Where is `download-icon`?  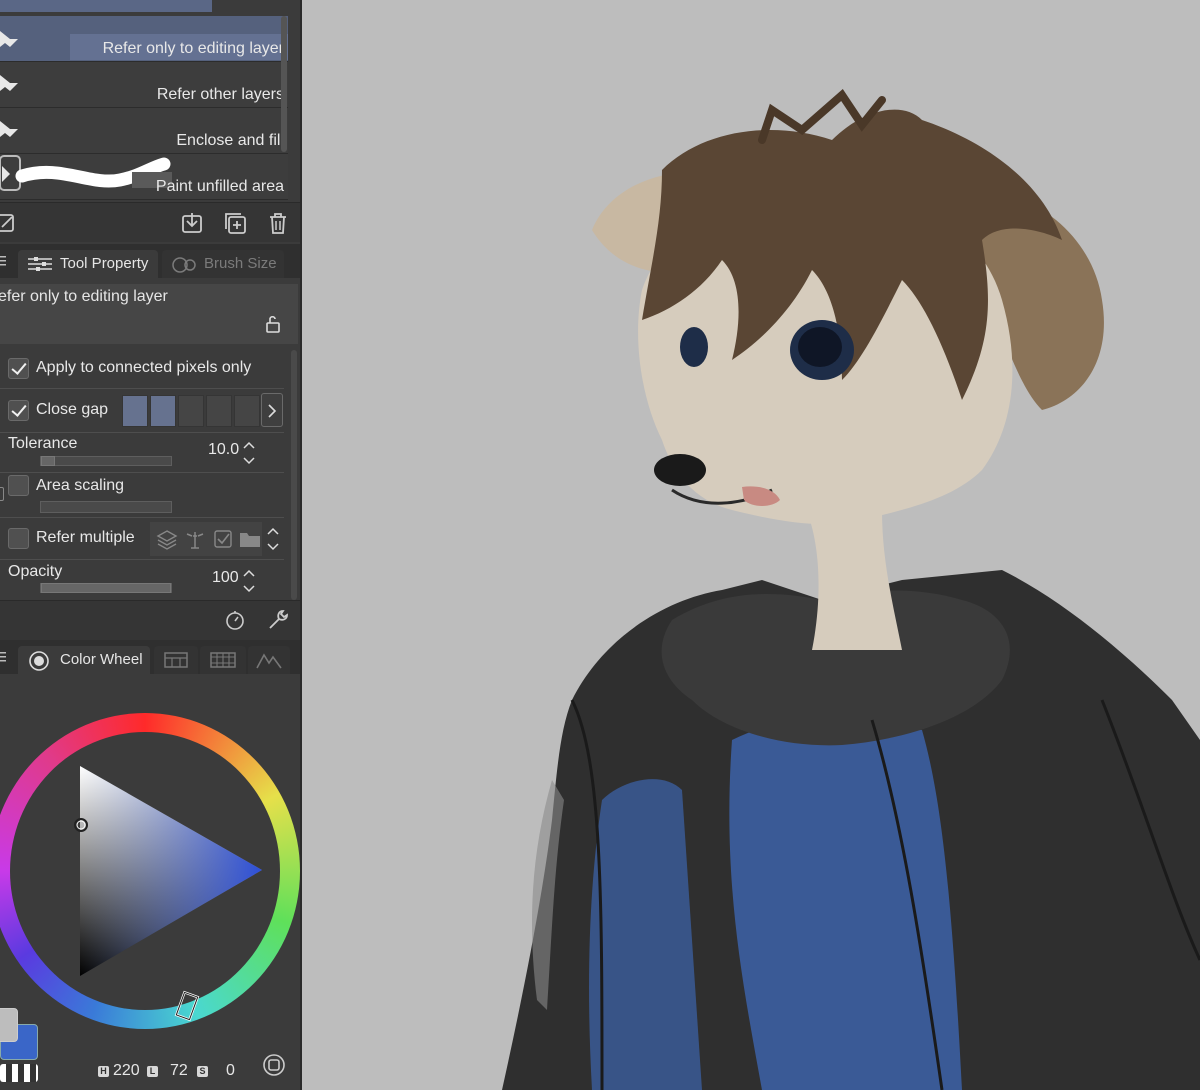 download-icon is located at coordinates (192, 223).